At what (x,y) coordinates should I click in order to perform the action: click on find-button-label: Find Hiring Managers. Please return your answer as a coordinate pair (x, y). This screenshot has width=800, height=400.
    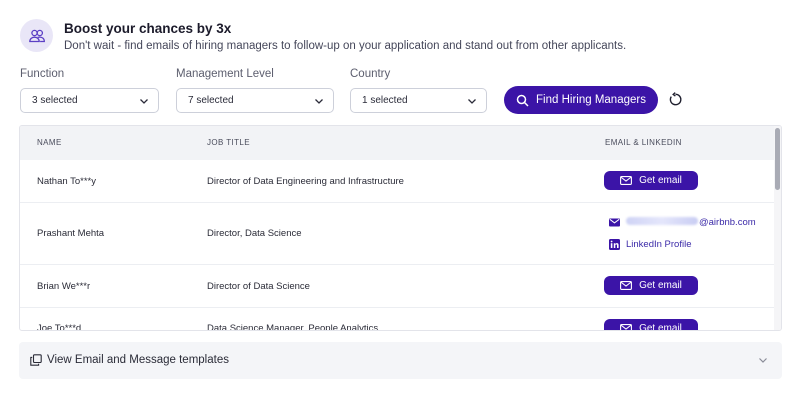
    Looking at the image, I should click on (591, 100).